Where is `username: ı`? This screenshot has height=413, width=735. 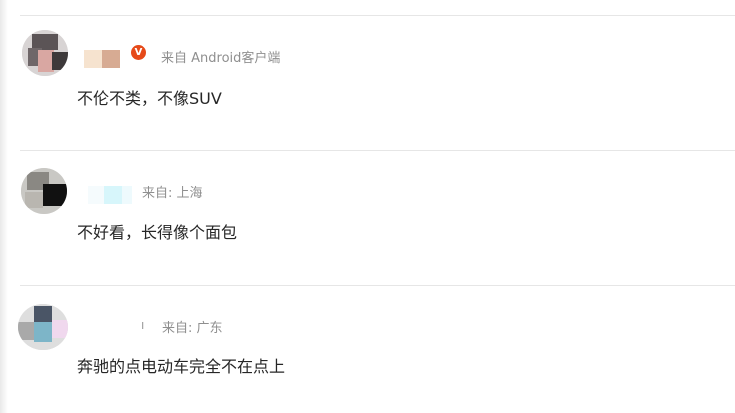 username: ı is located at coordinates (142, 325).